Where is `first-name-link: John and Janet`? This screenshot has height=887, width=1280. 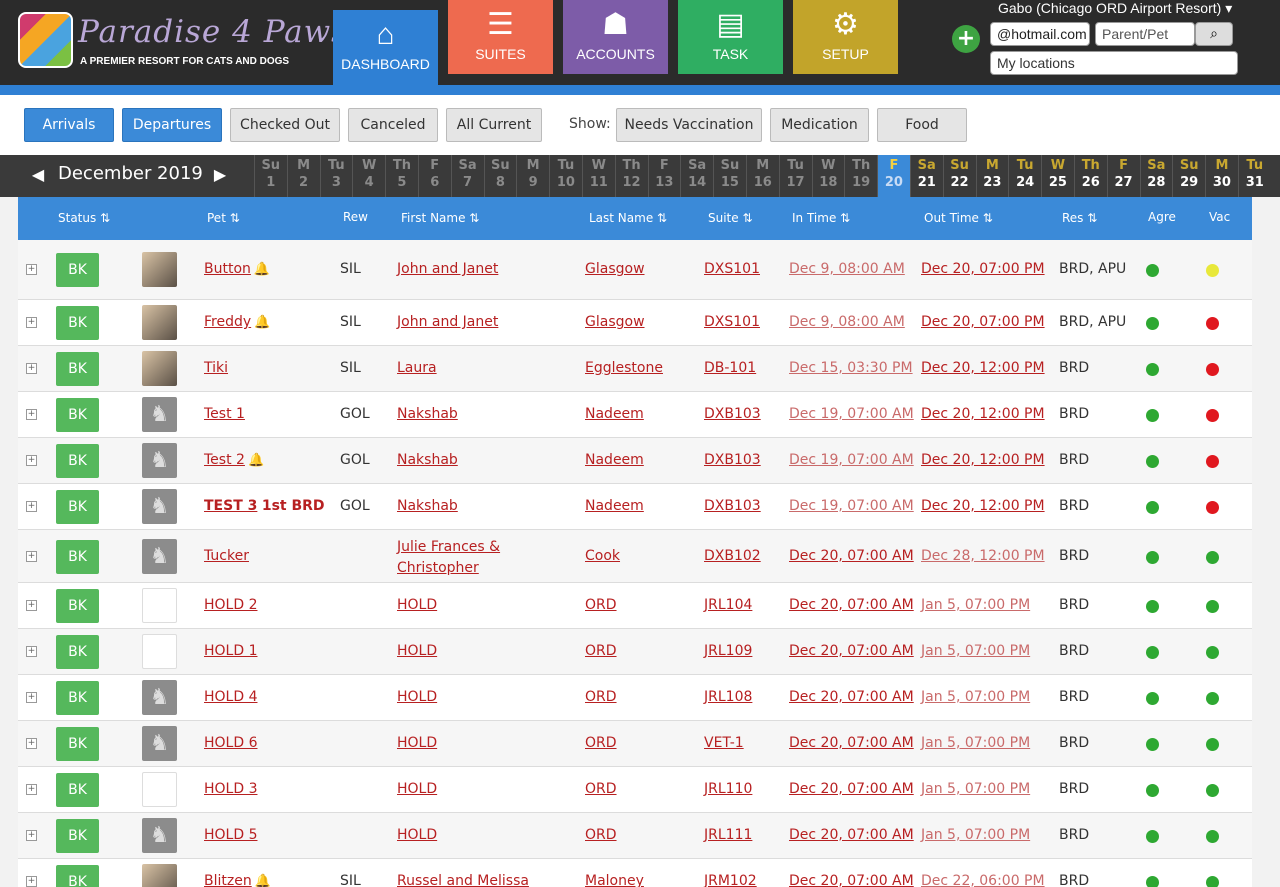
first-name-link: John and Janet is located at coordinates (447, 322).